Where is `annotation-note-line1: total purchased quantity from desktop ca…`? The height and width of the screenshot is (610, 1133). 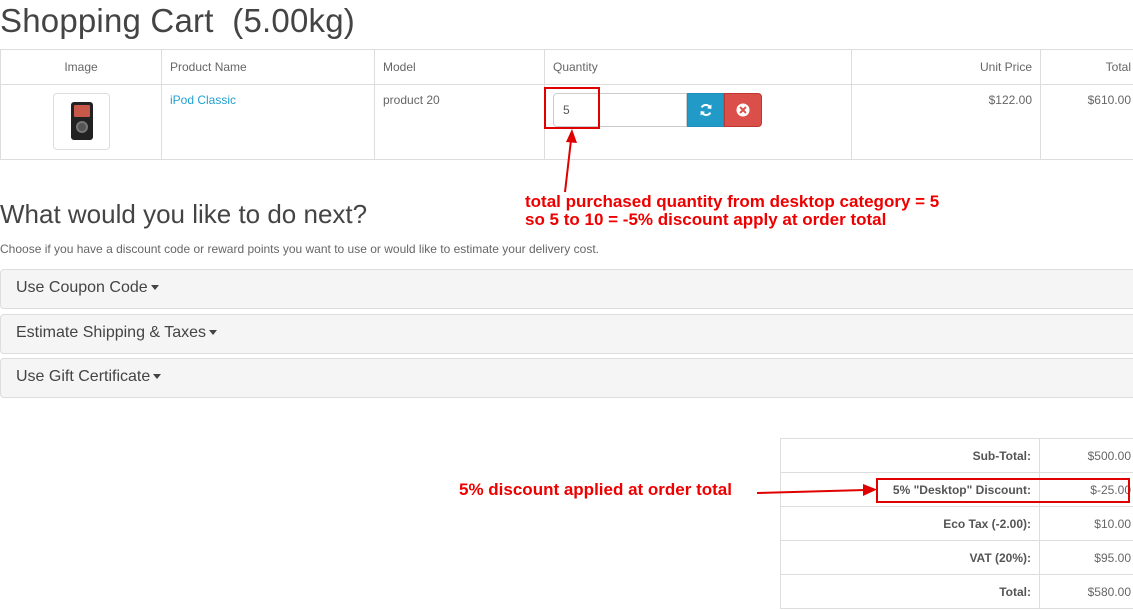
annotation-note-line1: total purchased quantity from desktop ca… is located at coordinates (732, 201).